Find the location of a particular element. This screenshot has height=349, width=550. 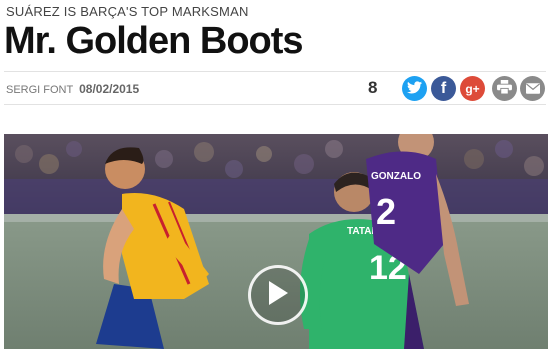

email-button is located at coordinates (532, 88).